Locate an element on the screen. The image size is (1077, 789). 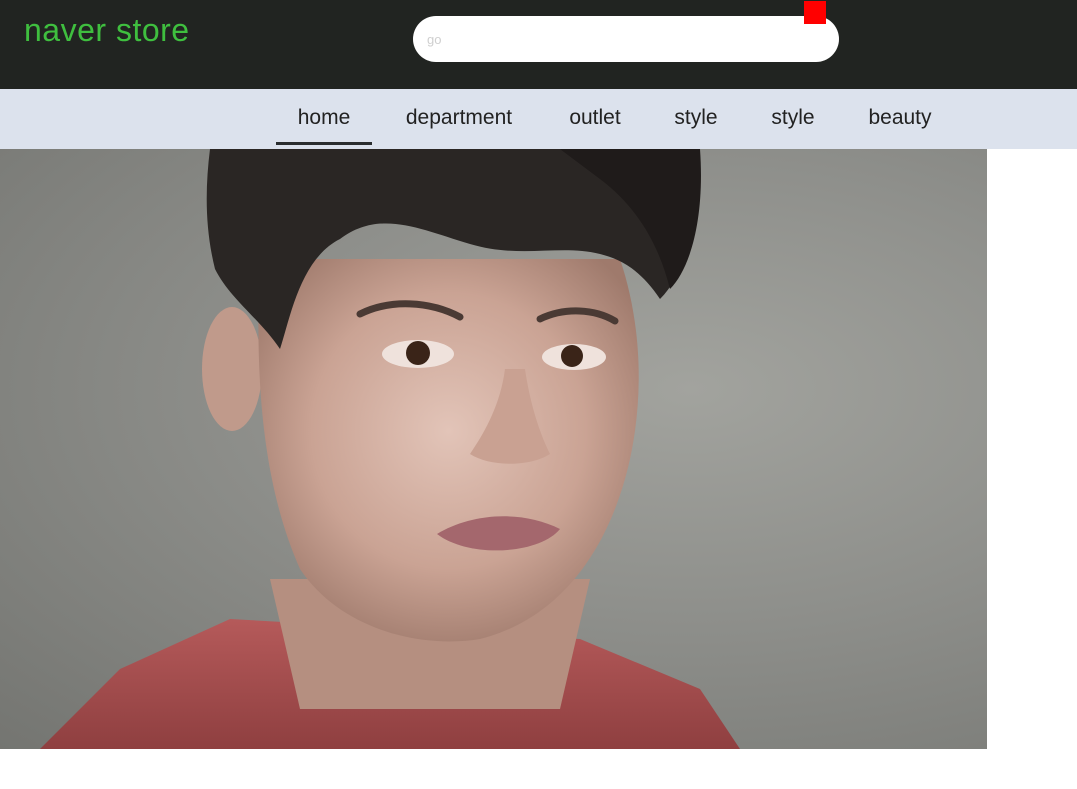
nav-tab-home: home is located at coordinates (324, 119).